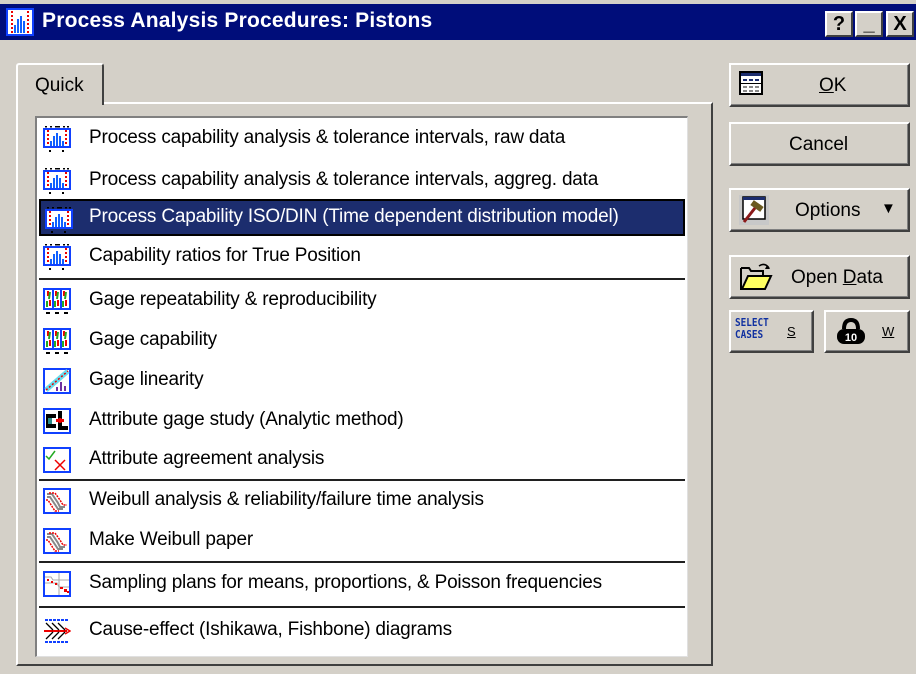  I want to click on ok-button: OK, so click(819, 85).